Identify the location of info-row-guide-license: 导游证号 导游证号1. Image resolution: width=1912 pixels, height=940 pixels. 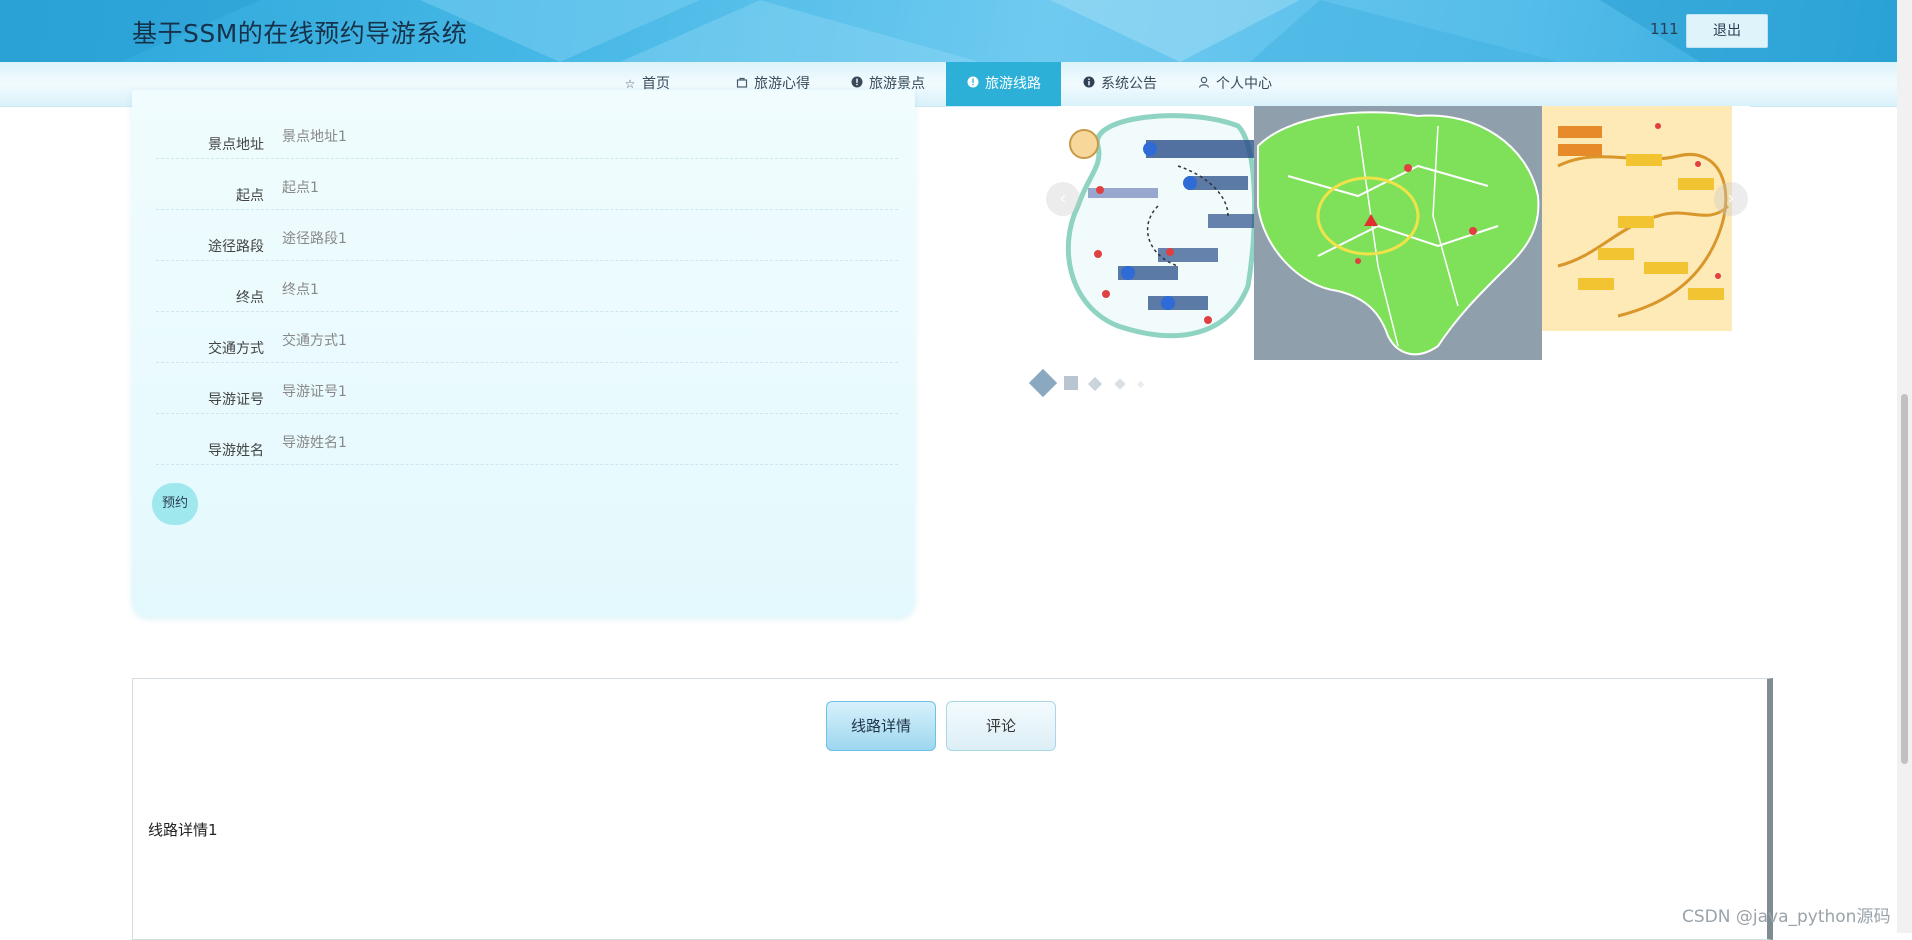
(527, 388).